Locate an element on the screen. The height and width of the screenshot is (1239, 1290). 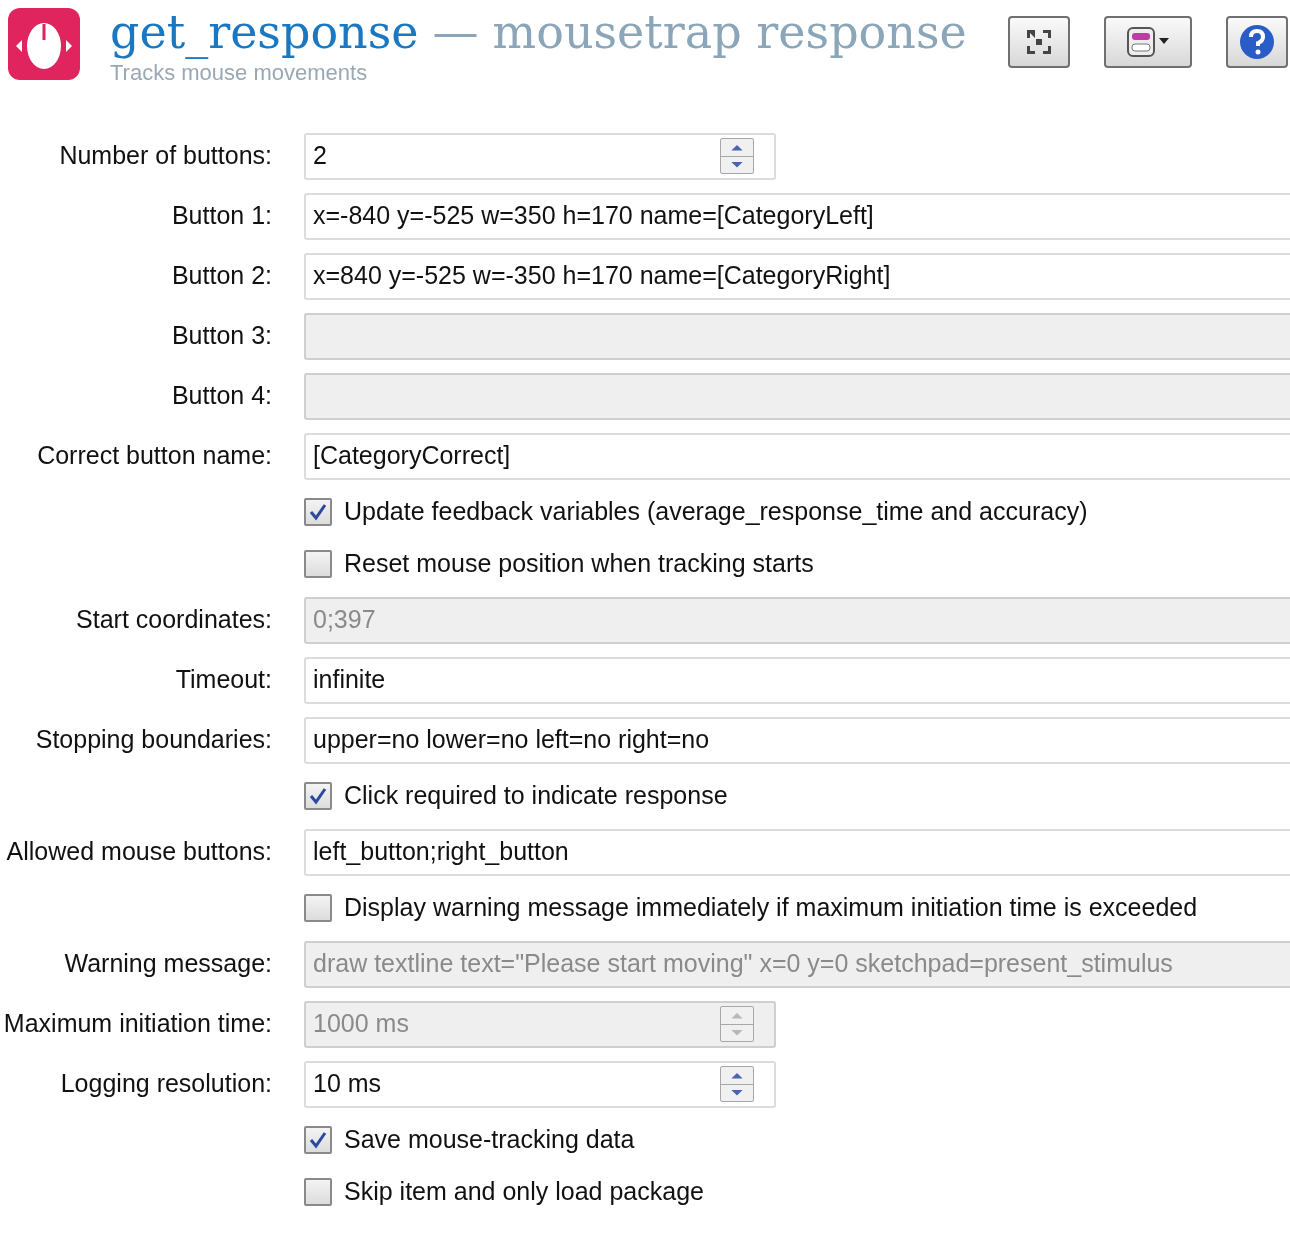
toggle-menu-icon is located at coordinates (1148, 42).